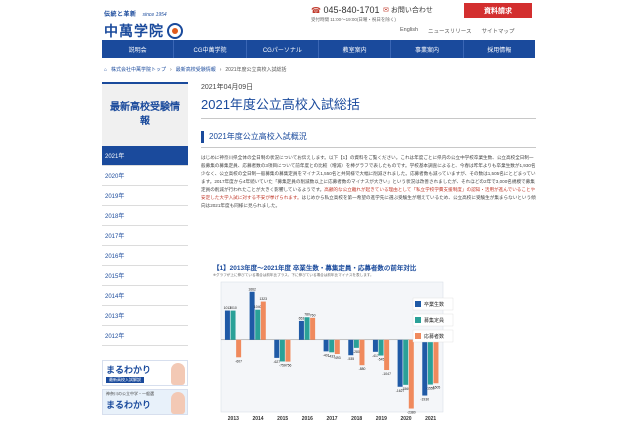 The width and height of the screenshot is (640, 429). What do you see at coordinates (233, 325) in the screenshot?
I see `bar-募集定員-2013` at bounding box center [233, 325].